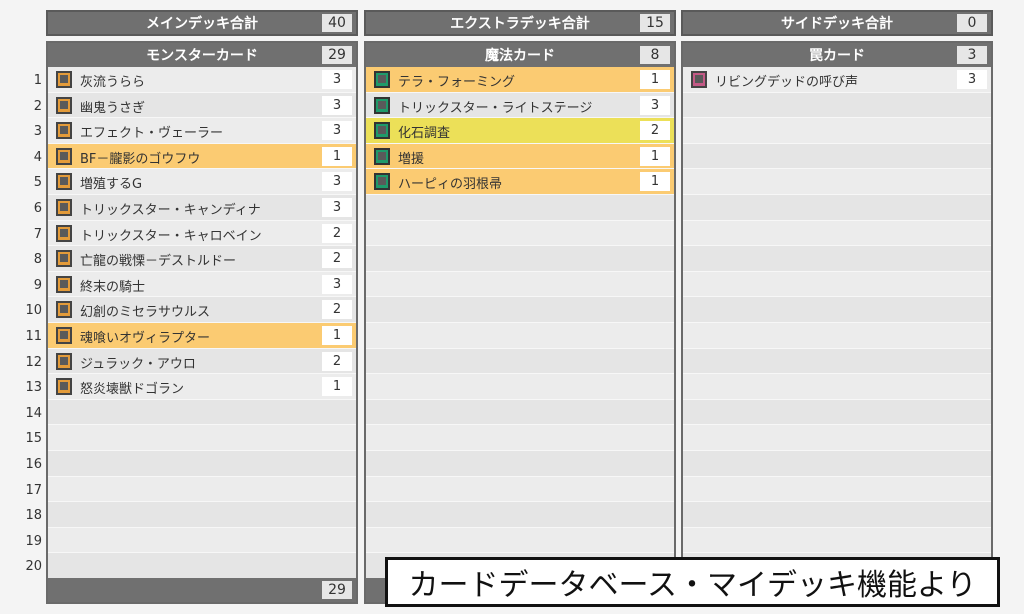  What do you see at coordinates (520, 156) in the screenshot?
I see `card-row: 増援 1` at bounding box center [520, 156].